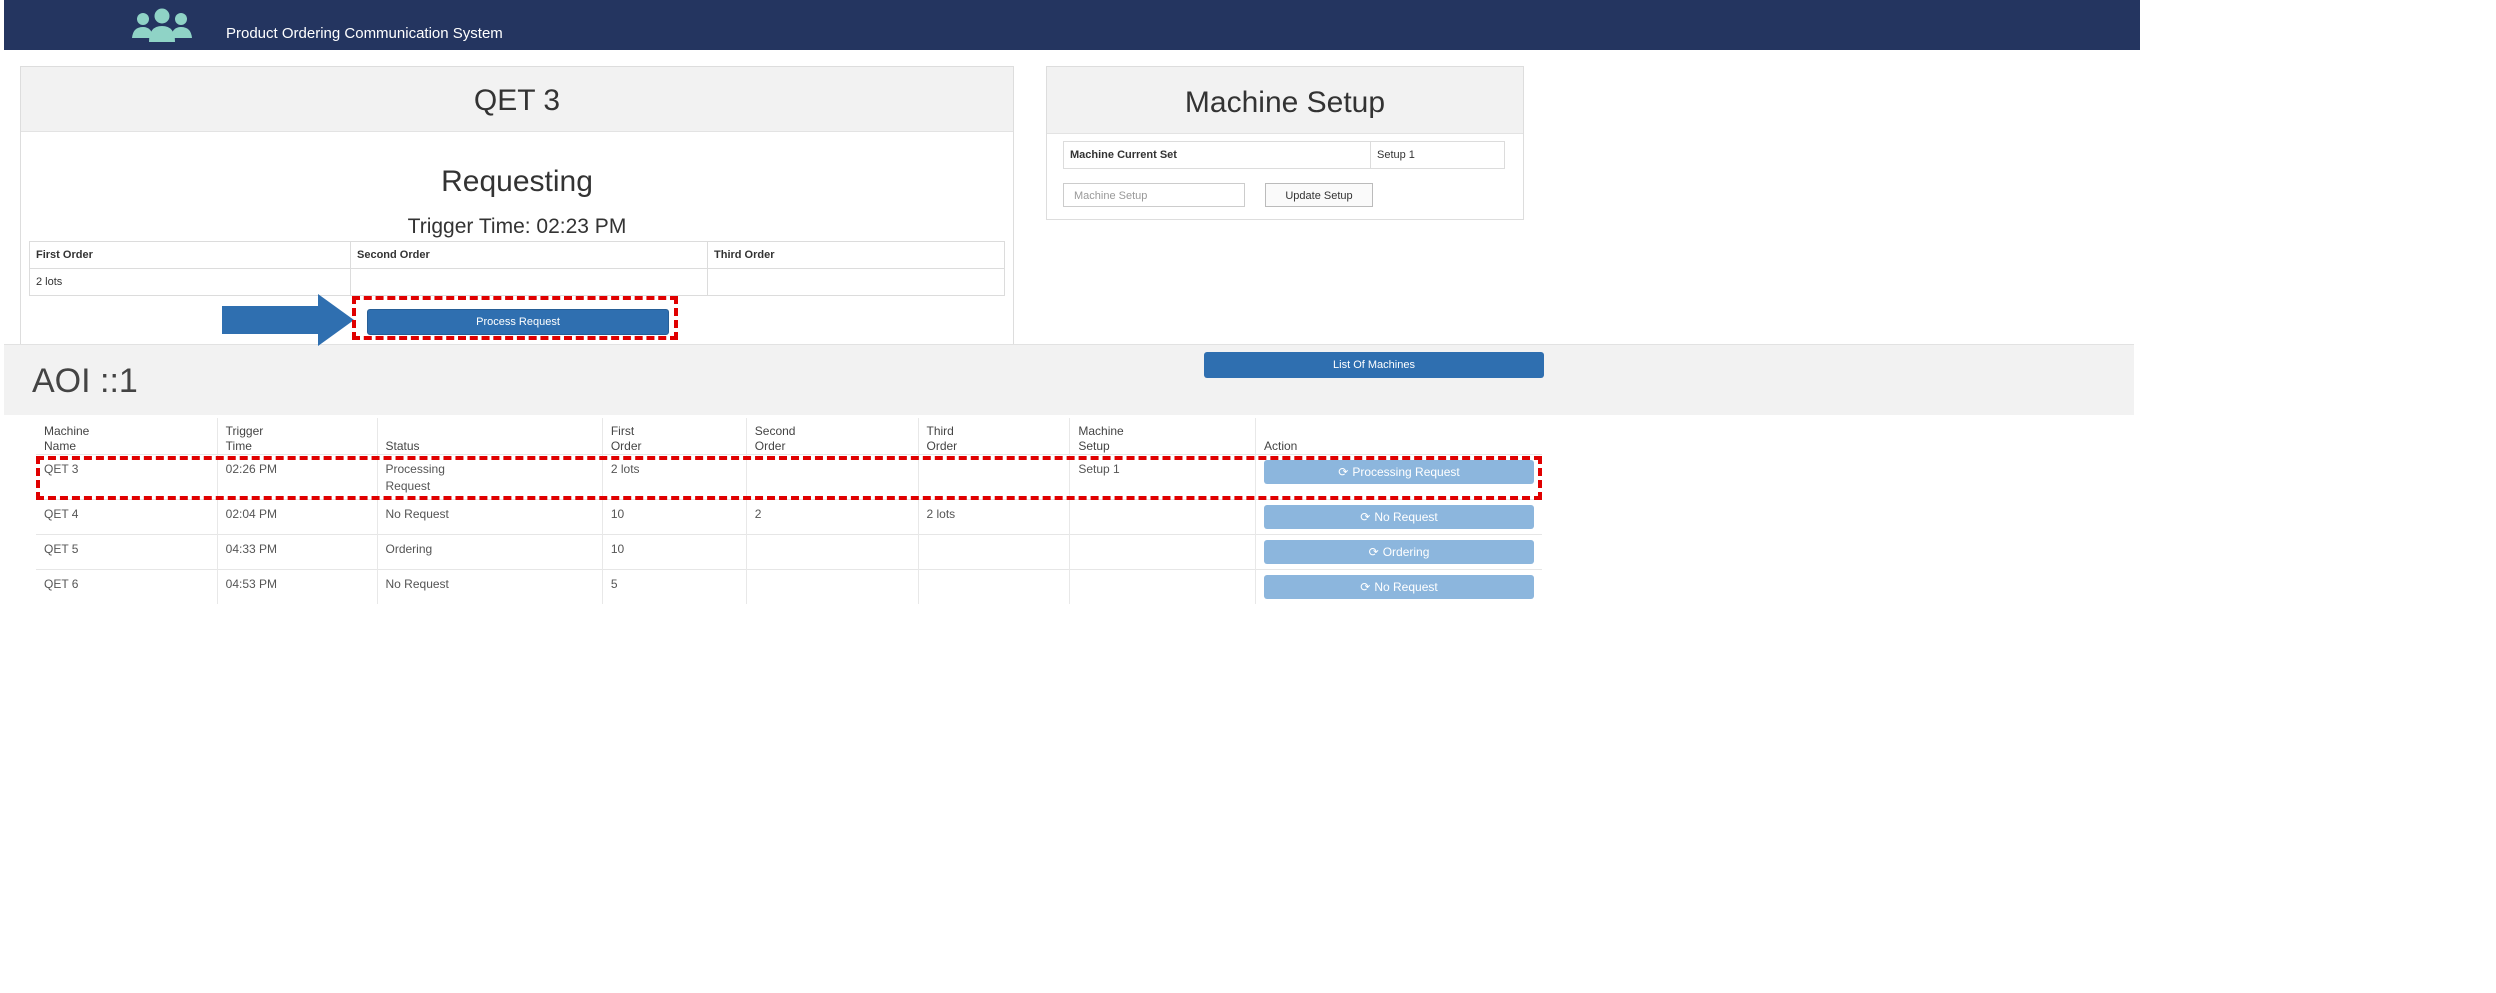 This screenshot has height=993, width=2496. Describe the element at coordinates (127, 552) in the screenshot. I see `machine-name: QET 5` at that location.